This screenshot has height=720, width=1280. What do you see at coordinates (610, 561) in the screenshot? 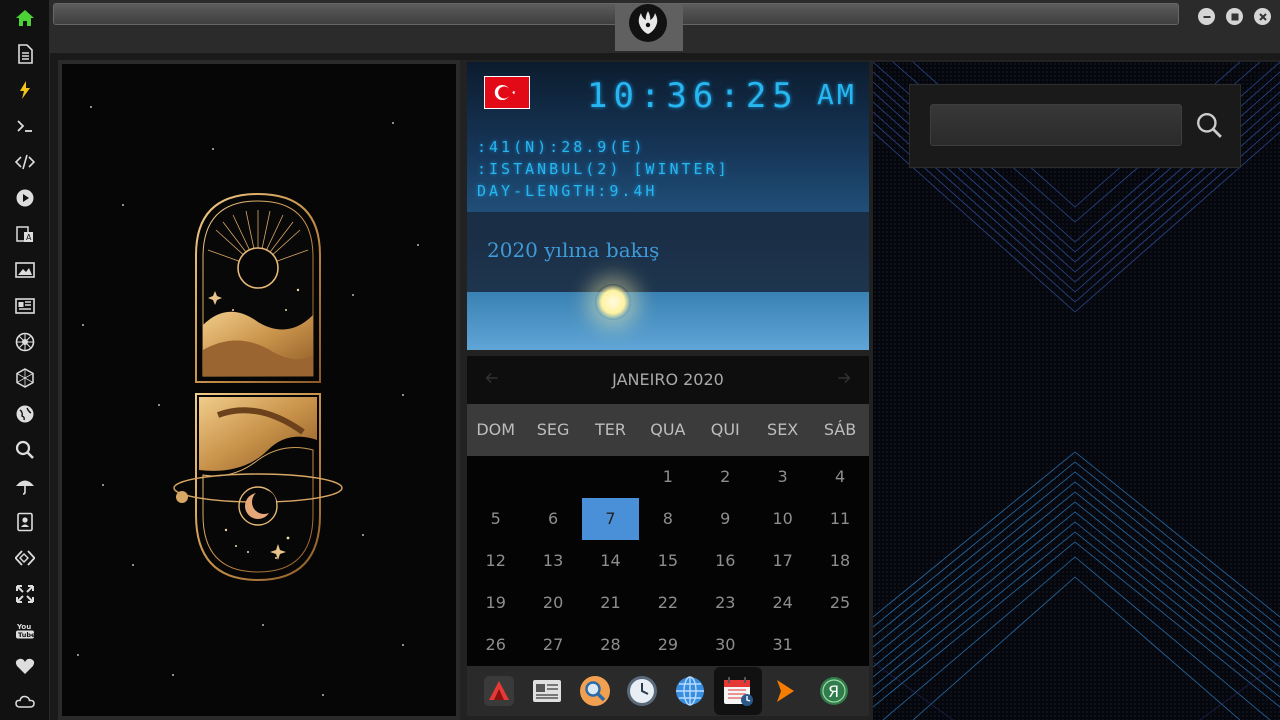
I see `calendar-day: 14` at bounding box center [610, 561].